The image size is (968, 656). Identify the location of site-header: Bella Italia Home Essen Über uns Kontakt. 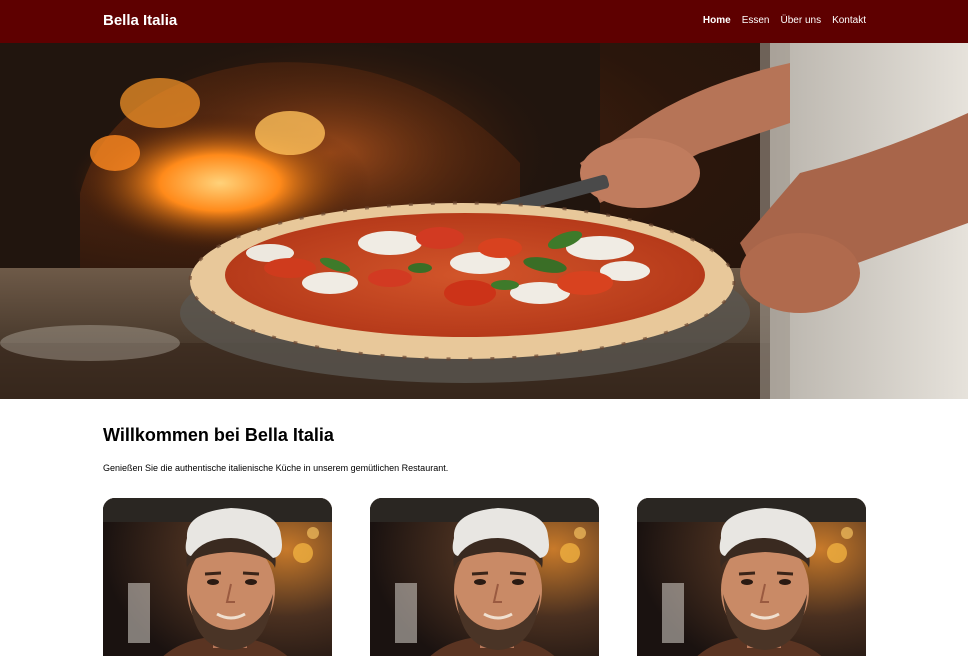
(484, 21).